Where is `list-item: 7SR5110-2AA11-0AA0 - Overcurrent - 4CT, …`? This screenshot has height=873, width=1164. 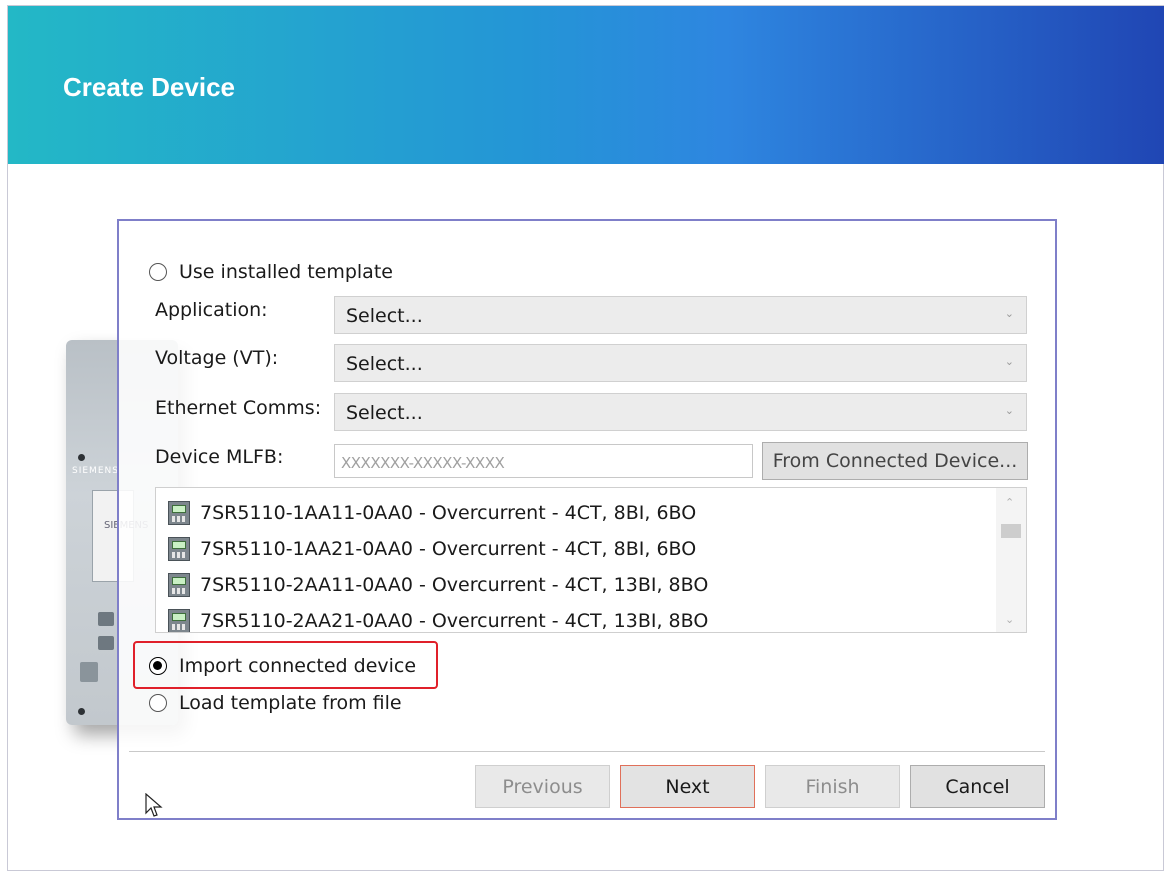 list-item: 7SR5110-2AA11-0AA0 - Overcurrent - 4CT, … is located at coordinates (438, 585).